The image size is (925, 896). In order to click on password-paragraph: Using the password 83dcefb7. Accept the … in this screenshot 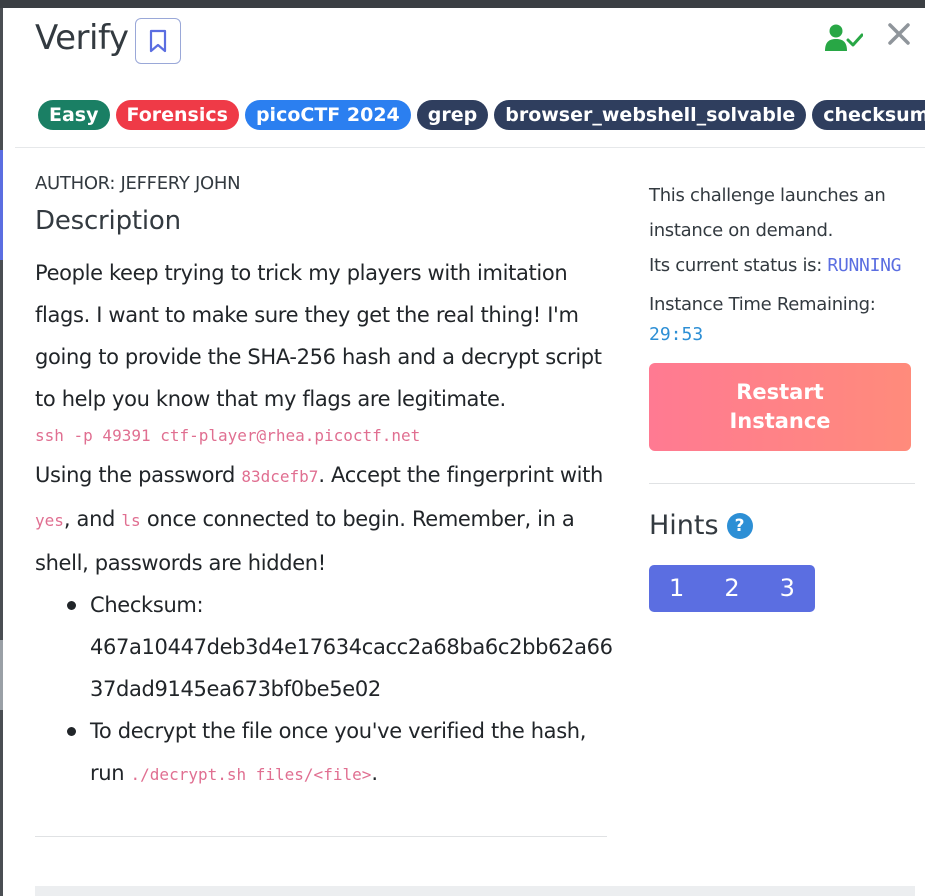, I will do `click(321, 519)`.